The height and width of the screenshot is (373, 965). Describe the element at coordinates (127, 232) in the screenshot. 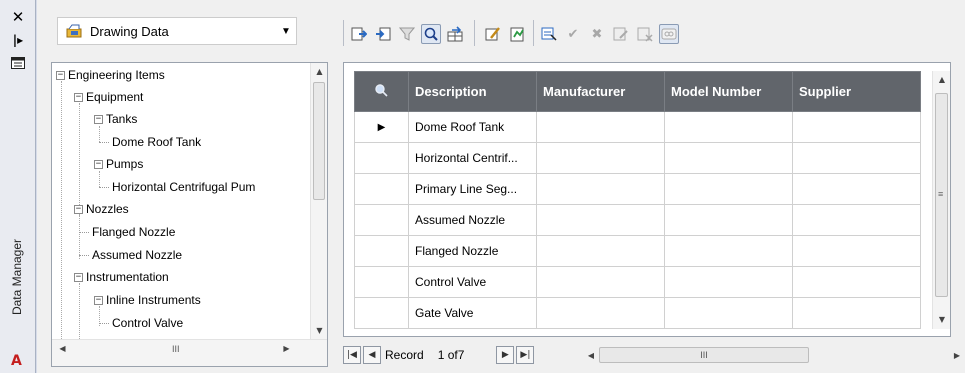

I see `tree-node-flanged-nozzle: Flanged Nozzle` at that location.